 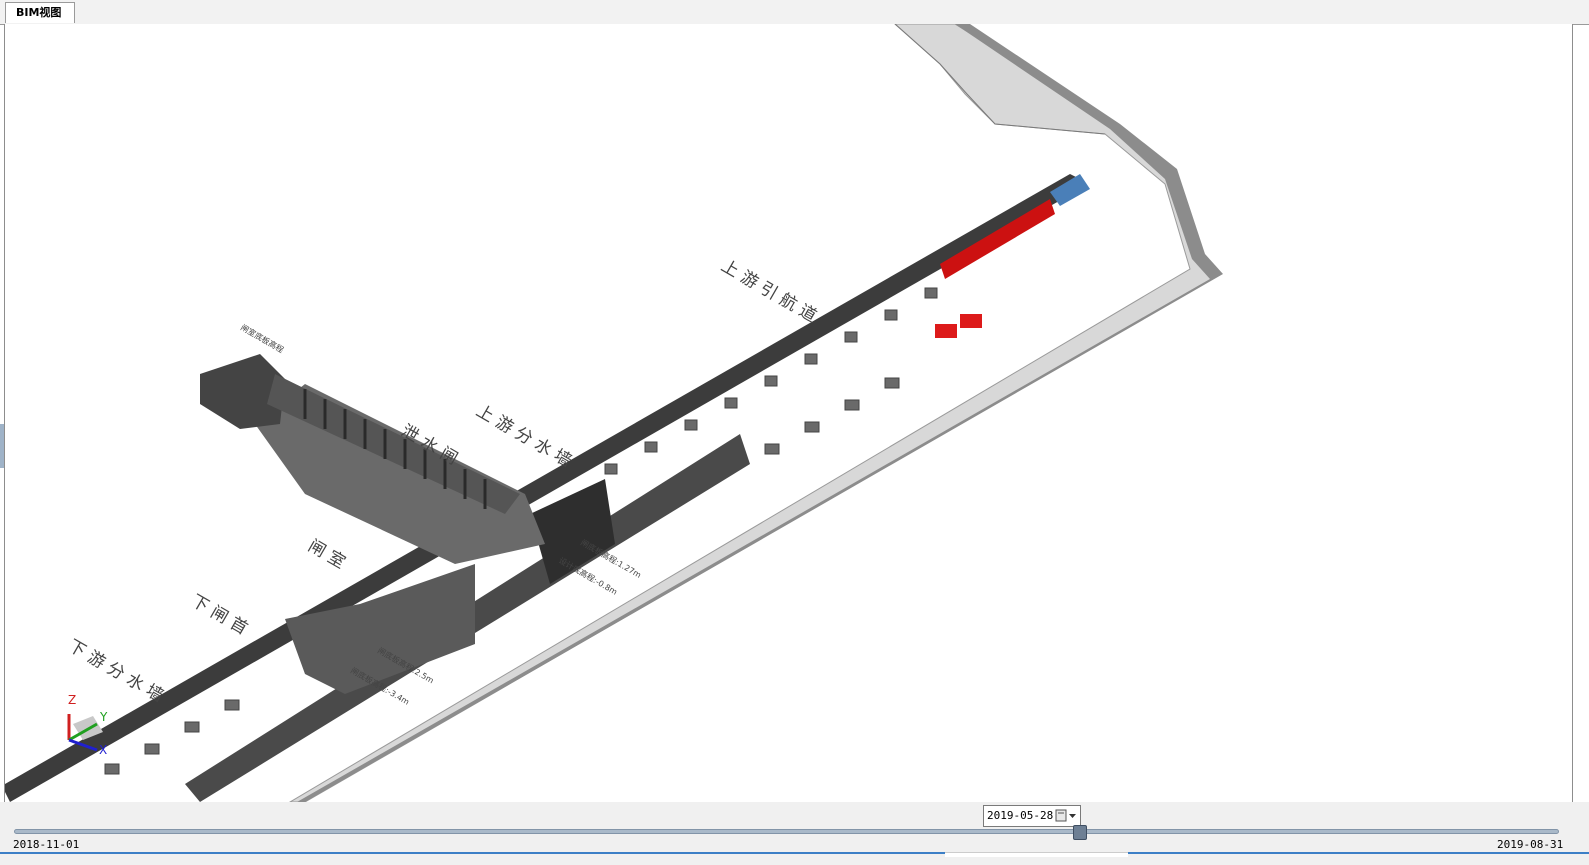 What do you see at coordinates (769, 291) in the screenshot?
I see `label-upstream-channel: 上 游 引 航 道` at bounding box center [769, 291].